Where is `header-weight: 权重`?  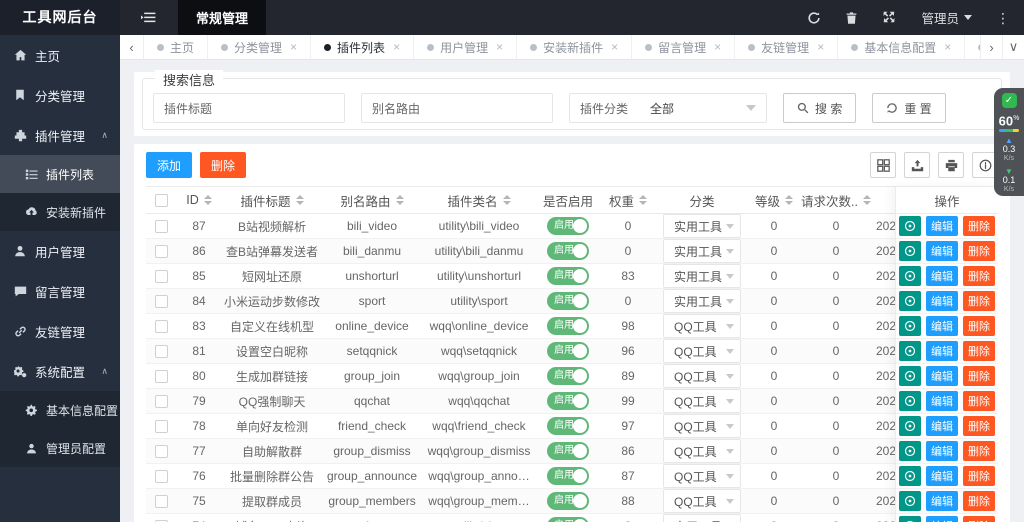 header-weight: 权重 is located at coordinates (628, 200).